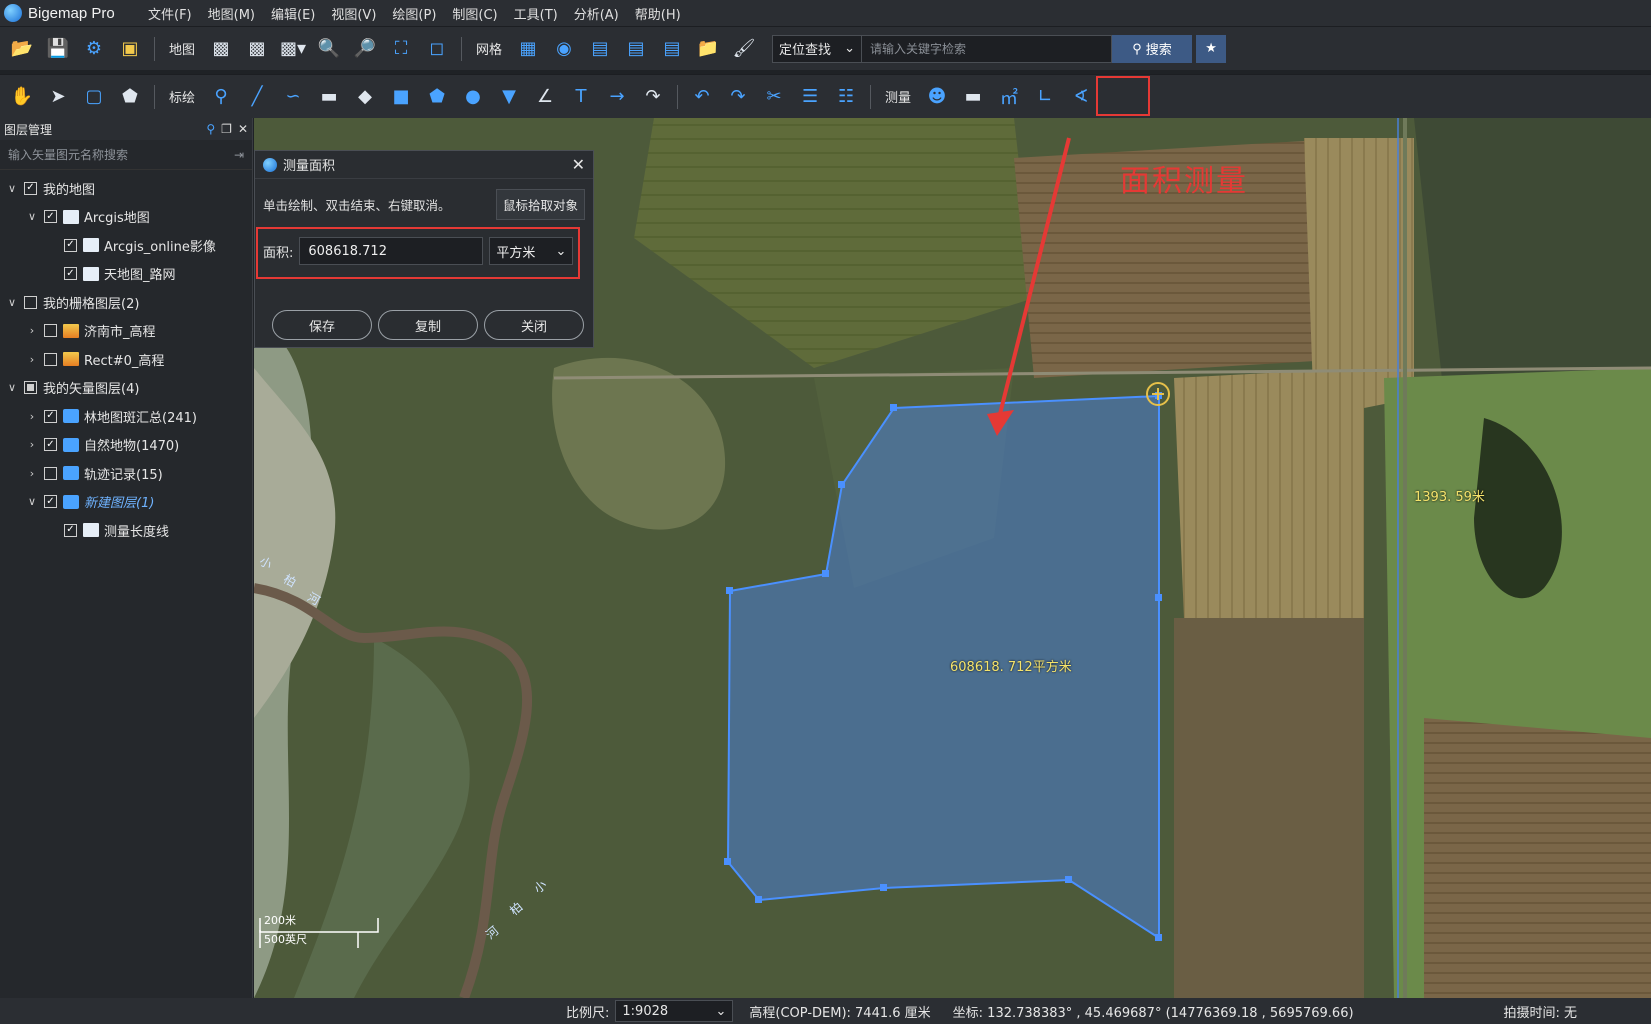 This screenshot has width=1651, height=1024. Describe the element at coordinates (239, 155) in the screenshot. I see `collapse-panel-icon: ⇥` at that location.